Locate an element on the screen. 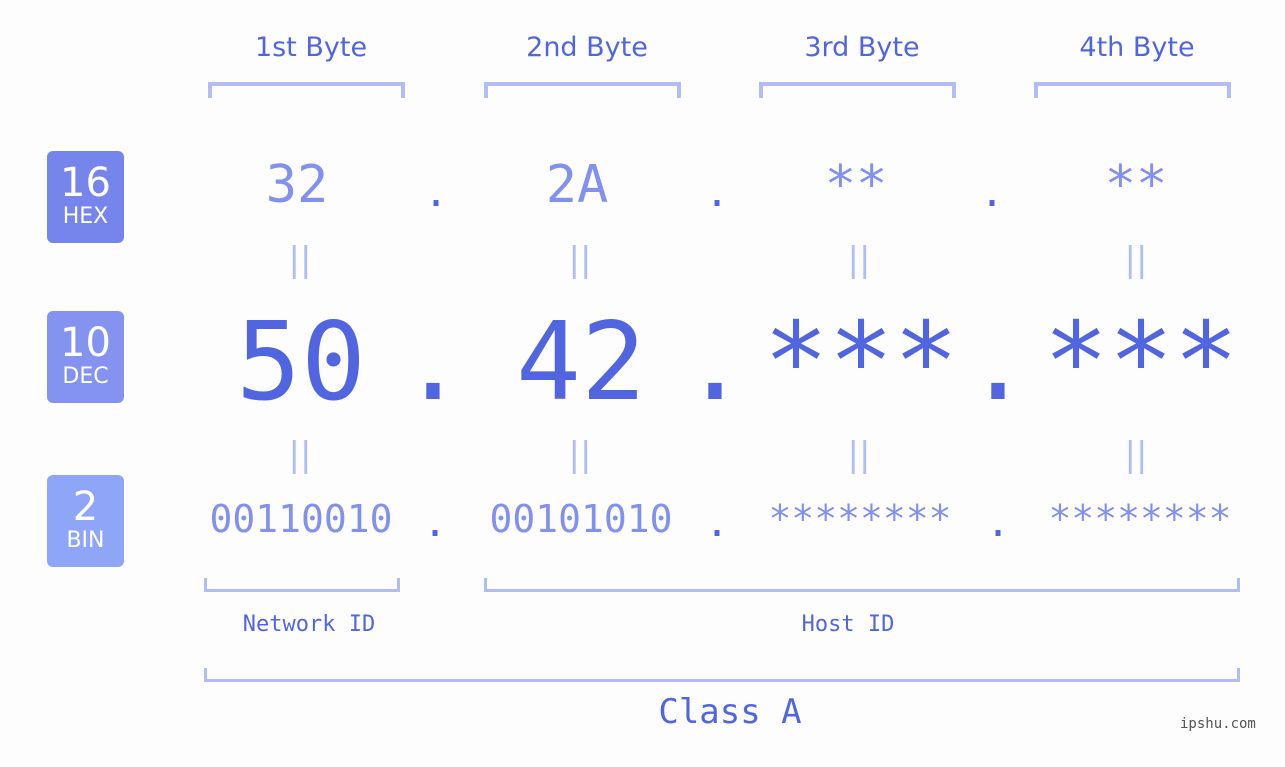 Image resolution: width=1285 pixels, height=767 pixels. hex-byte-1: 32 is located at coordinates (297, 185).